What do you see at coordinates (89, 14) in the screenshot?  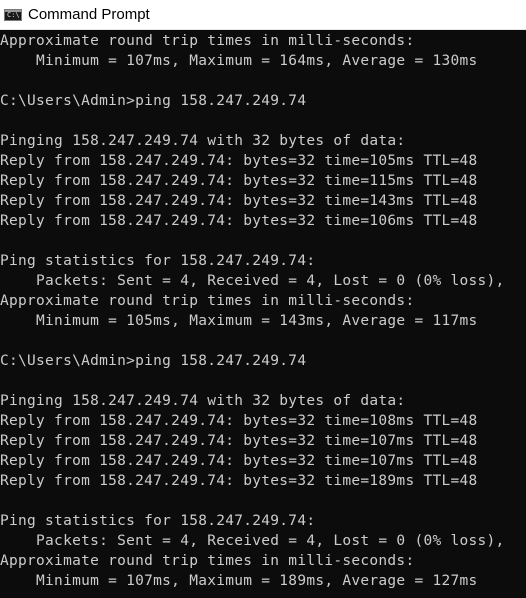 I see `window-title: Command Prompt` at bounding box center [89, 14].